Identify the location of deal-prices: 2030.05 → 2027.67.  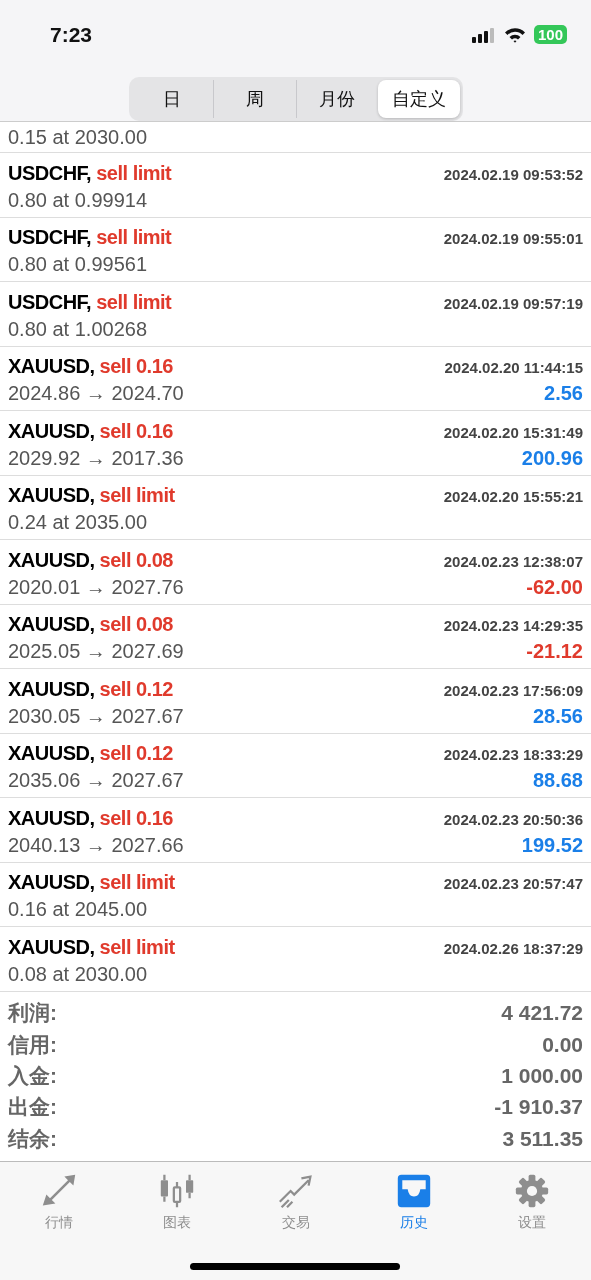
(96, 716).